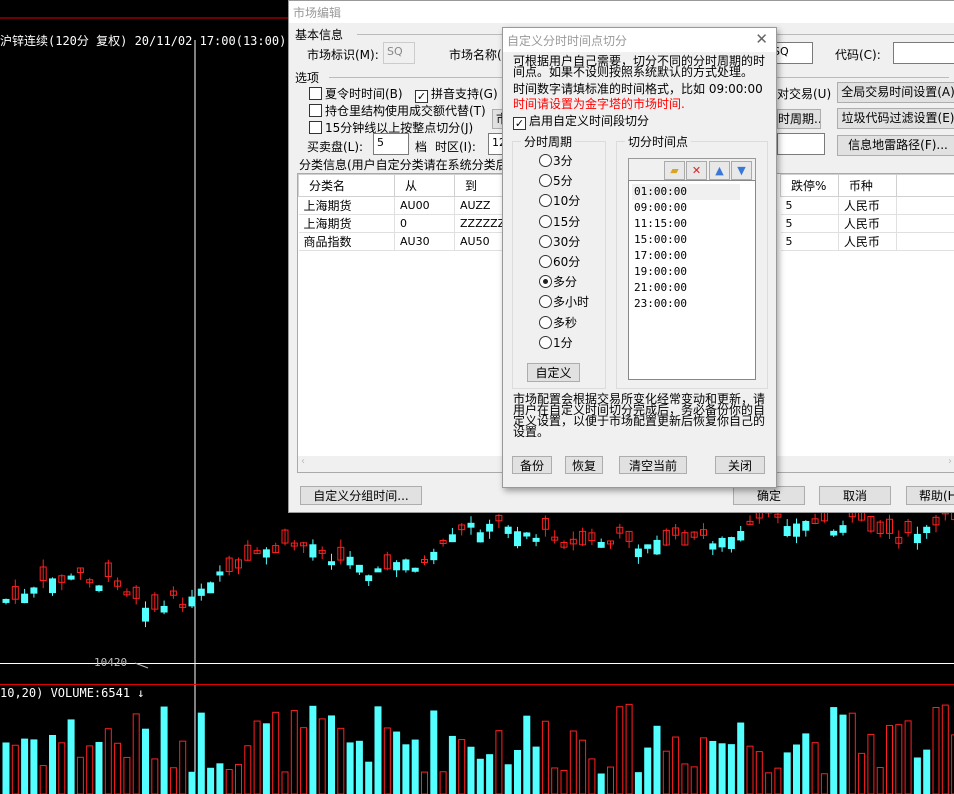  What do you see at coordinates (696, 170) in the screenshot?
I see `delete-icon: ✕` at bounding box center [696, 170].